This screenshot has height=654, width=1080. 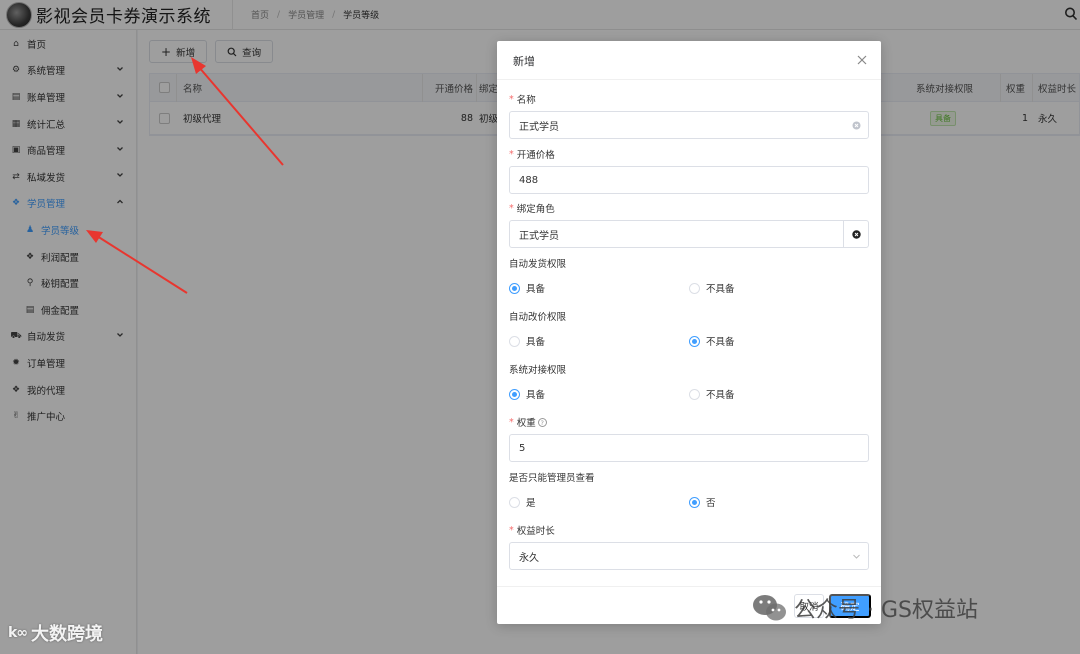 What do you see at coordinates (689, 125) in the screenshot?
I see `name-input: 正式学员` at bounding box center [689, 125].